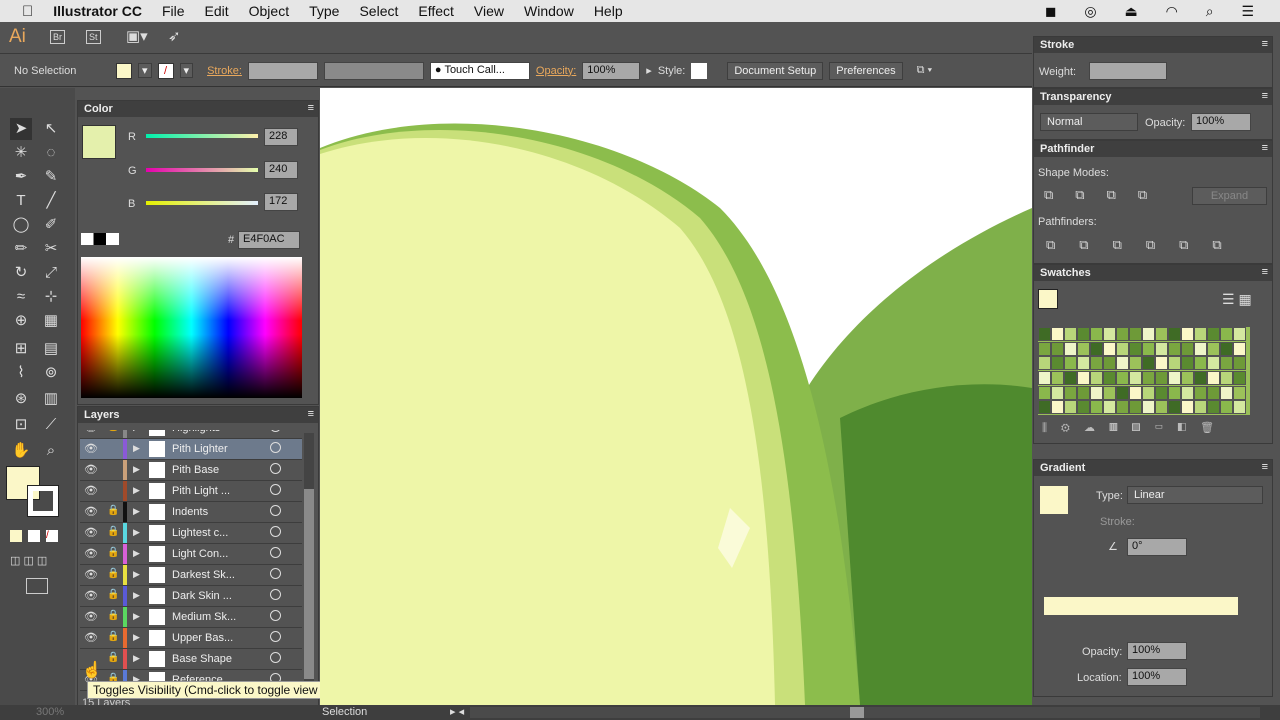 This screenshot has height=720, width=1280. I want to click on layer-name: Indents, so click(190, 512).